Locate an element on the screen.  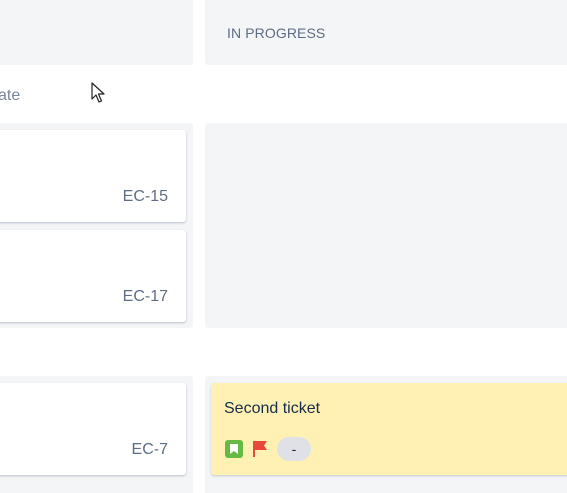
issue-card-ec-7: EC-7 is located at coordinates (93, 429).